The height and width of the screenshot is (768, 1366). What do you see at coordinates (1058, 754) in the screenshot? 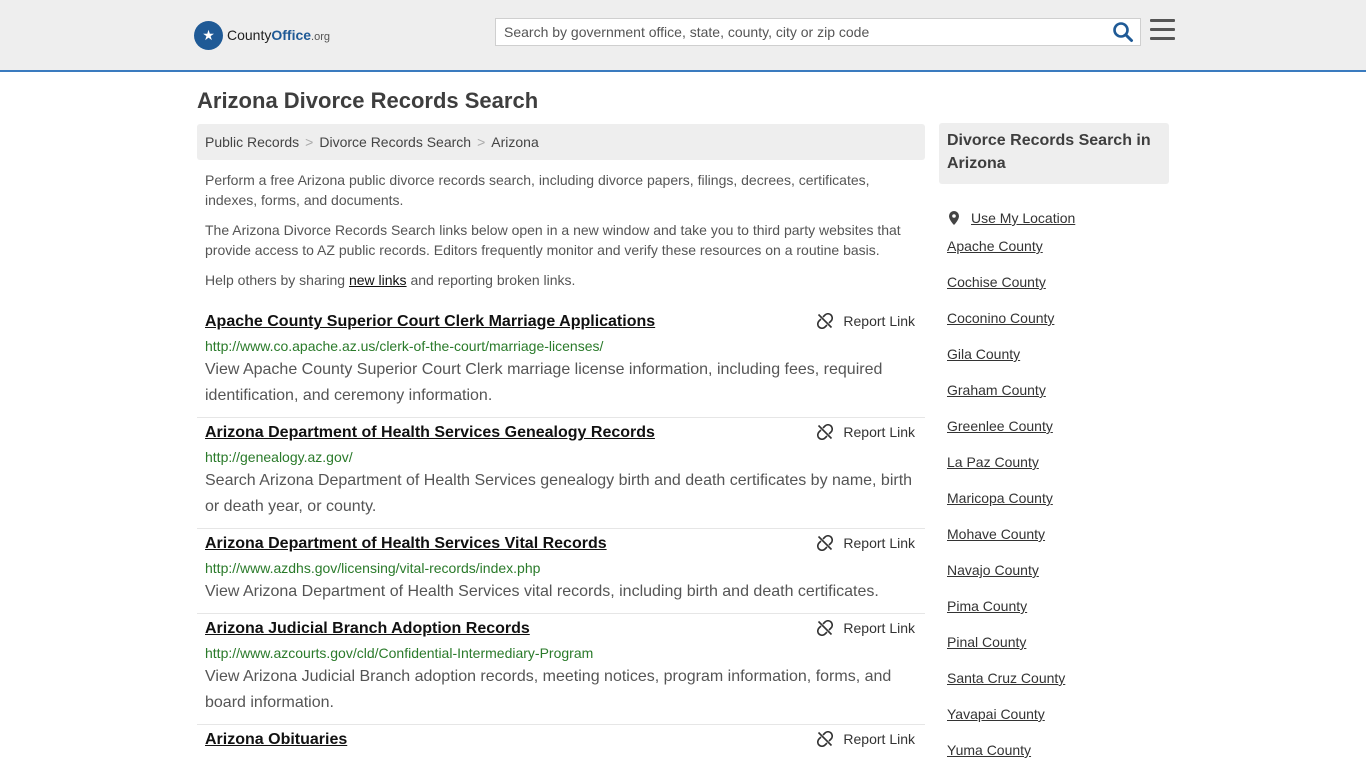
I see `county-link-yuma: Yuma County` at bounding box center [1058, 754].